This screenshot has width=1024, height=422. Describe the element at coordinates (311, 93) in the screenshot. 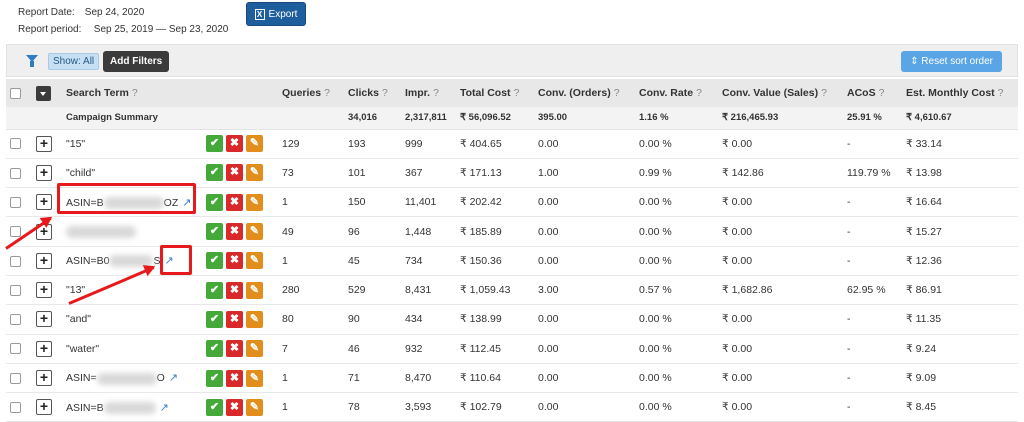

I see `col-queries: Queries?` at that location.